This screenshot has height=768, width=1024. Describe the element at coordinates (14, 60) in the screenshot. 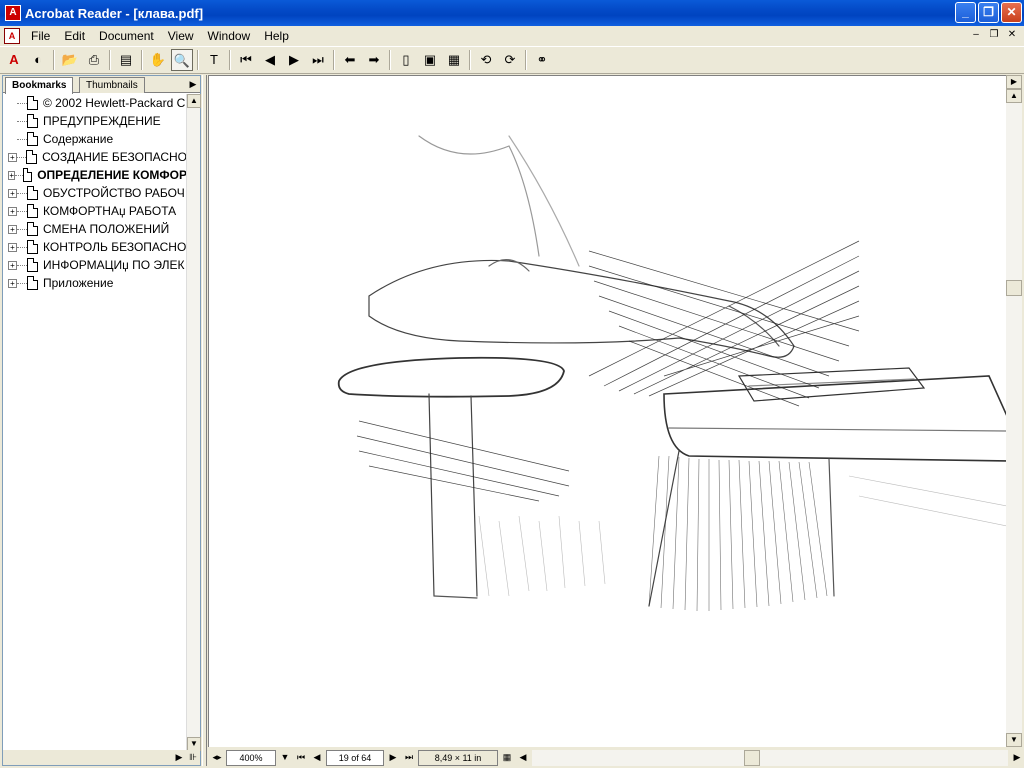

I see `acrobat-logo-icon: A` at that location.